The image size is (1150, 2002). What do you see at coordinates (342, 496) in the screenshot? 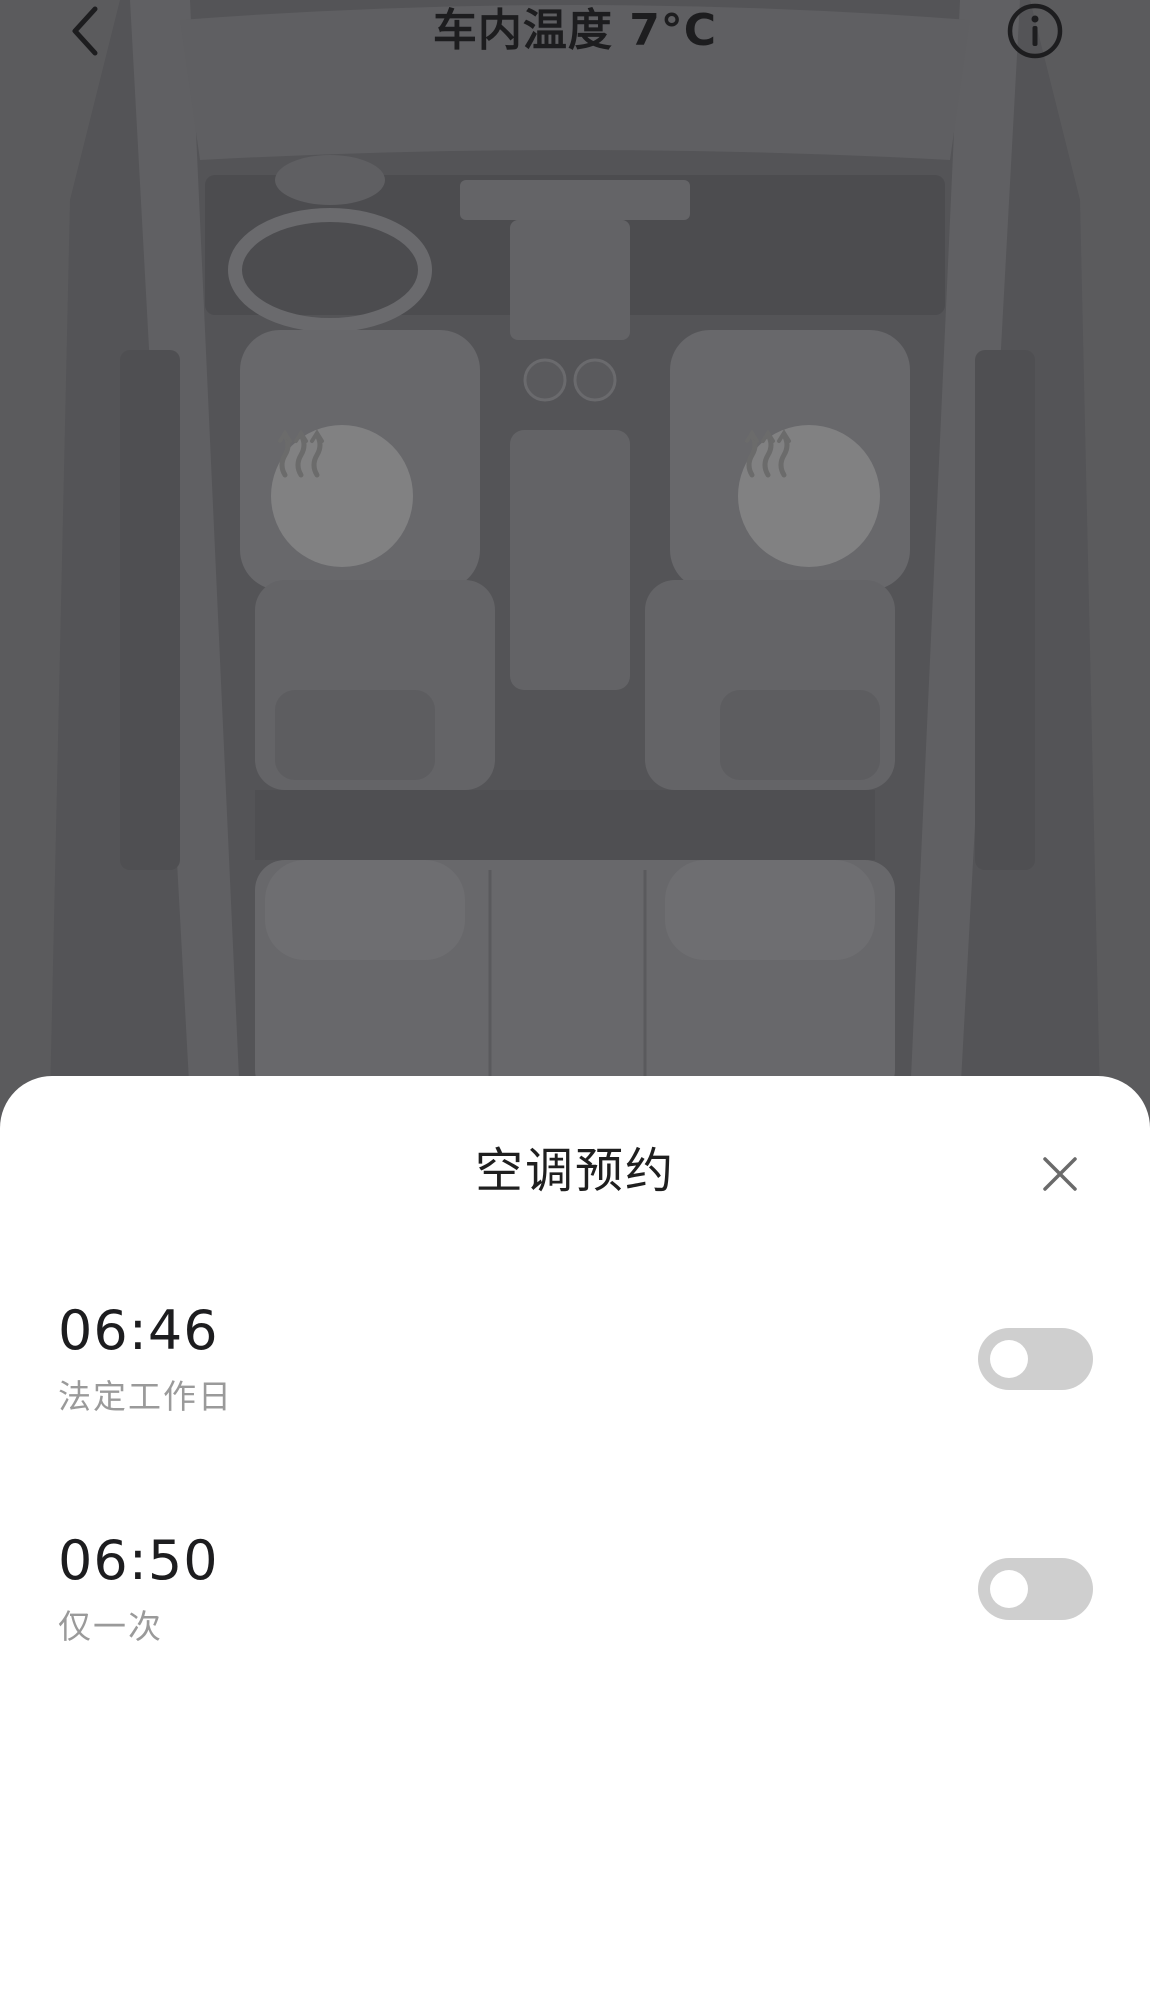
I see `seat-heat-left-button` at bounding box center [342, 496].